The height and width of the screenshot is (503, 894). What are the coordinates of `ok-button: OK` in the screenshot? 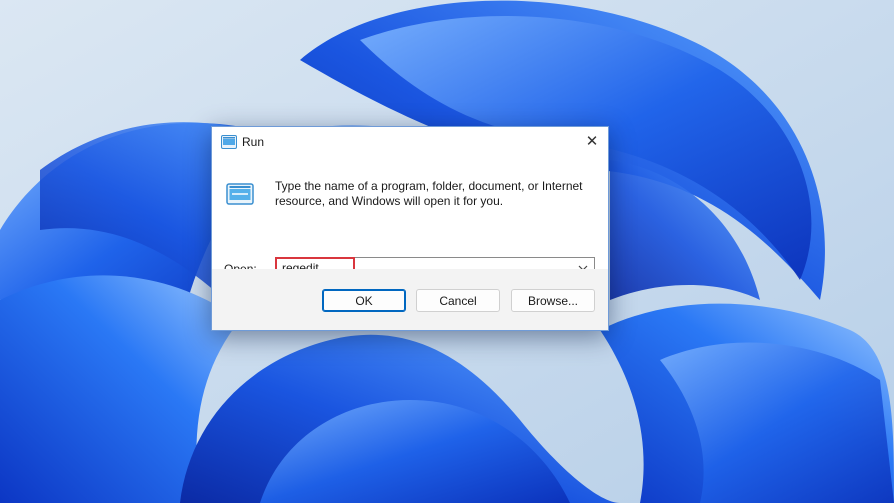 It's located at (364, 300).